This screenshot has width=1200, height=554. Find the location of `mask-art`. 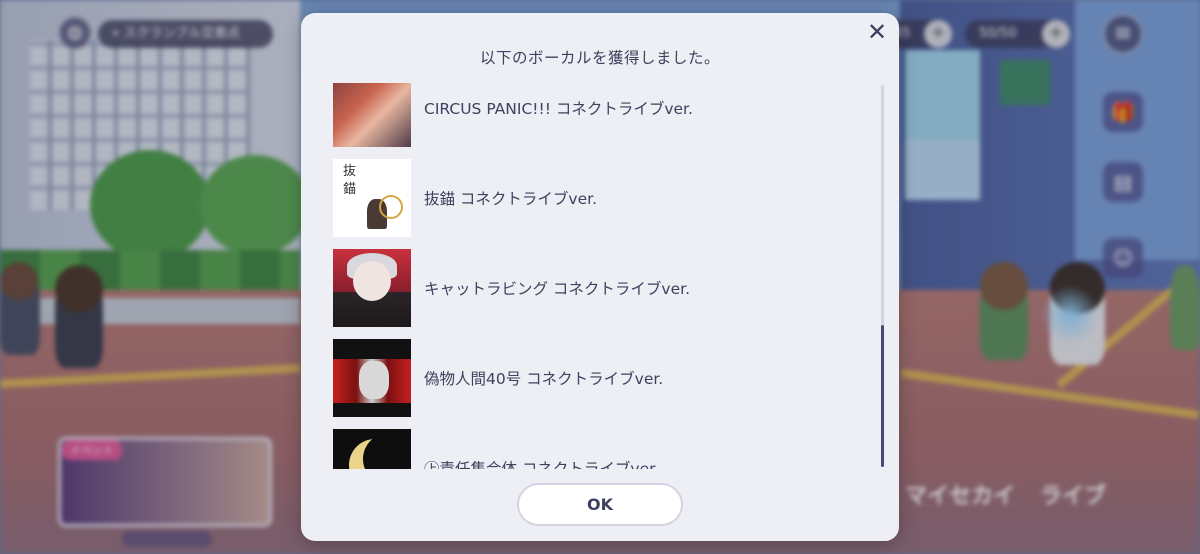

mask-art is located at coordinates (374, 380).